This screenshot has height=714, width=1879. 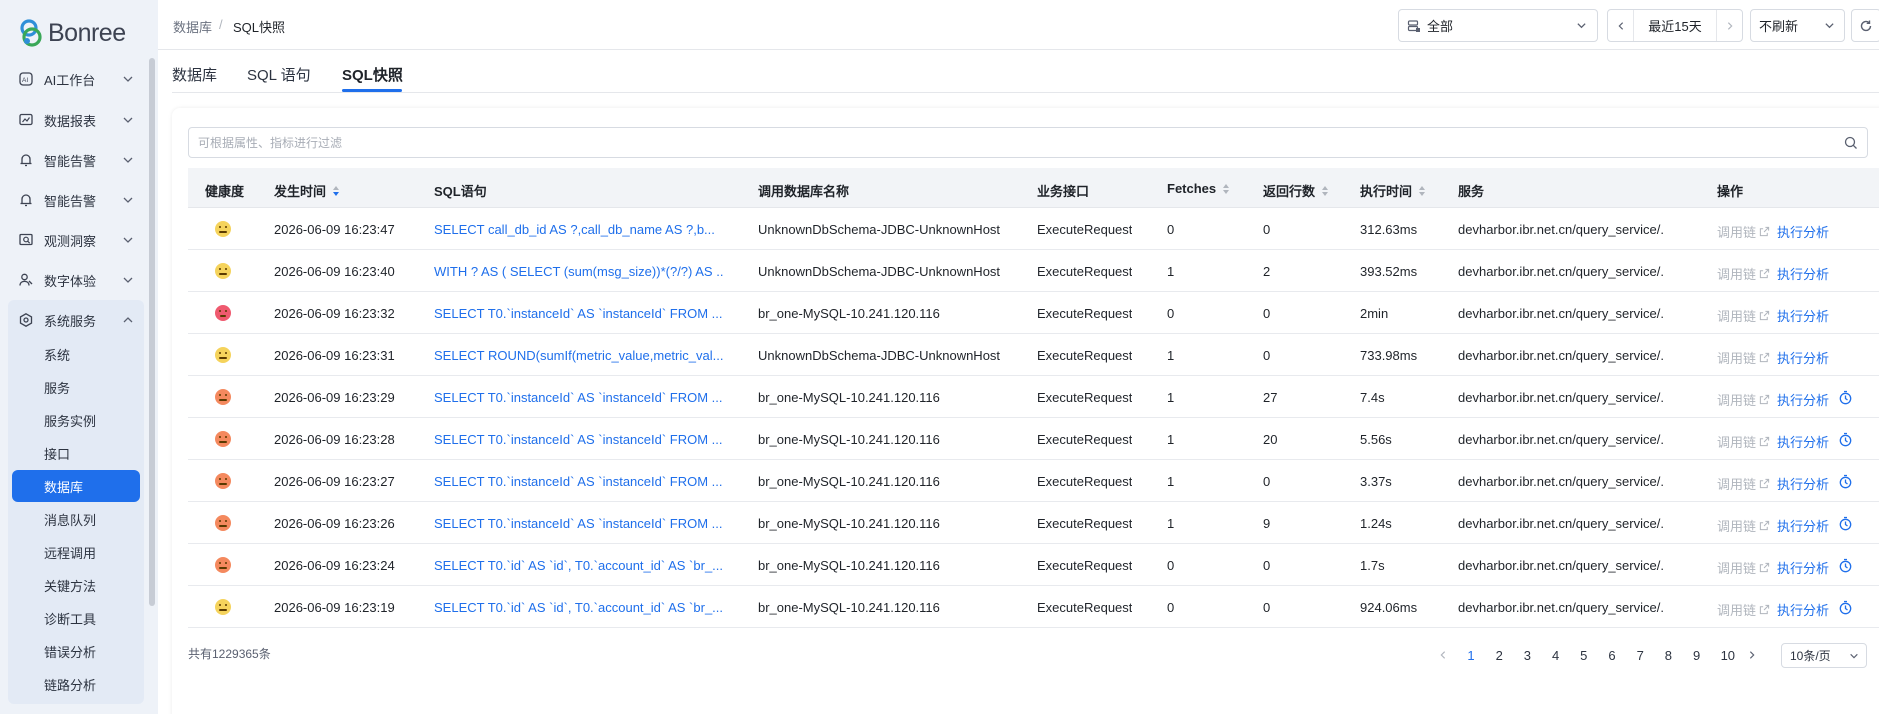 I want to click on page-number: 4, so click(x=1556, y=655).